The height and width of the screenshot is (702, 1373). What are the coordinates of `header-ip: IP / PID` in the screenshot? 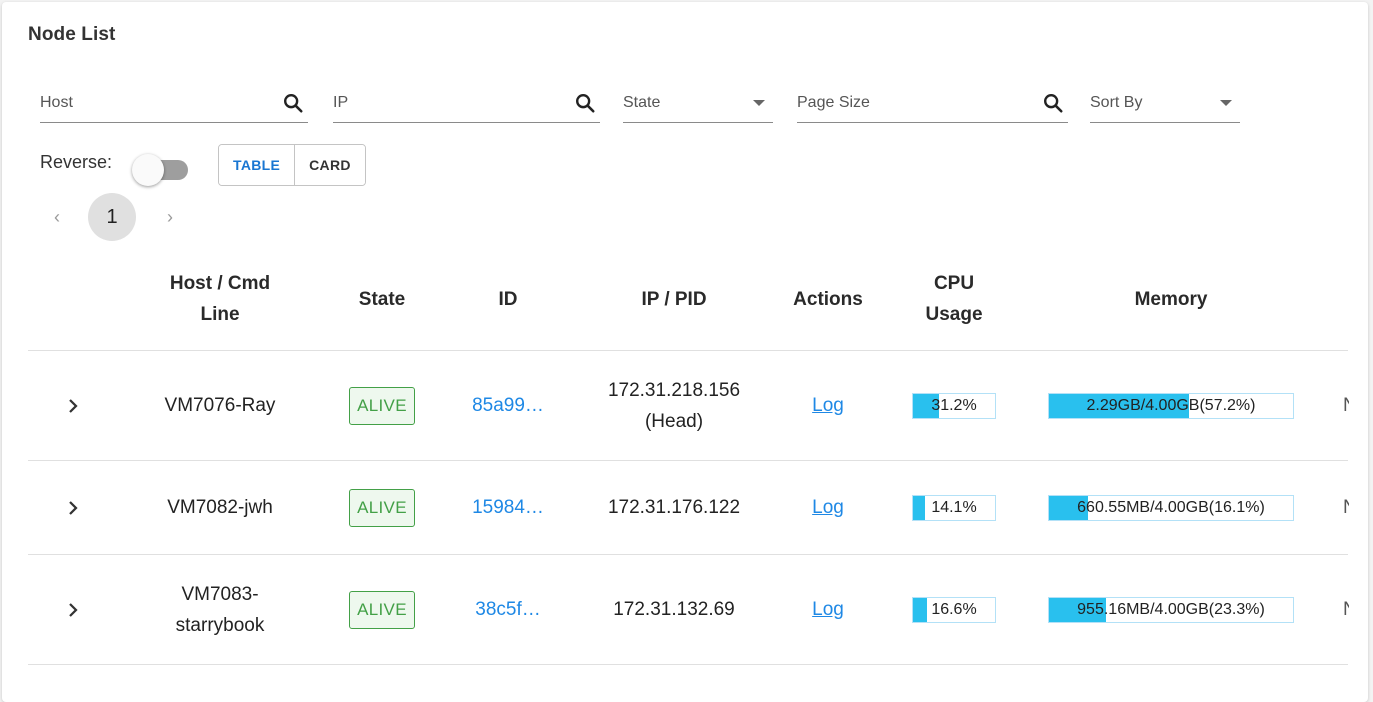 It's located at (674, 299).